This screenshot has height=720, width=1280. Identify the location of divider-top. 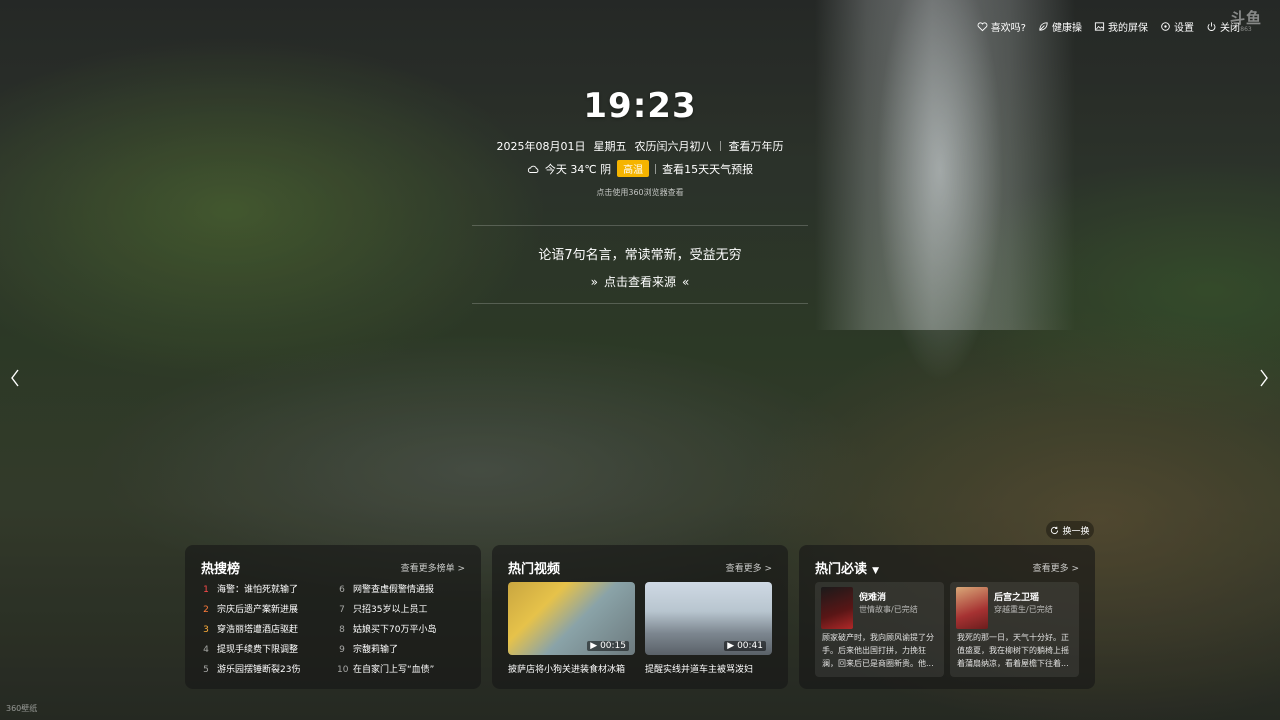
(640, 225).